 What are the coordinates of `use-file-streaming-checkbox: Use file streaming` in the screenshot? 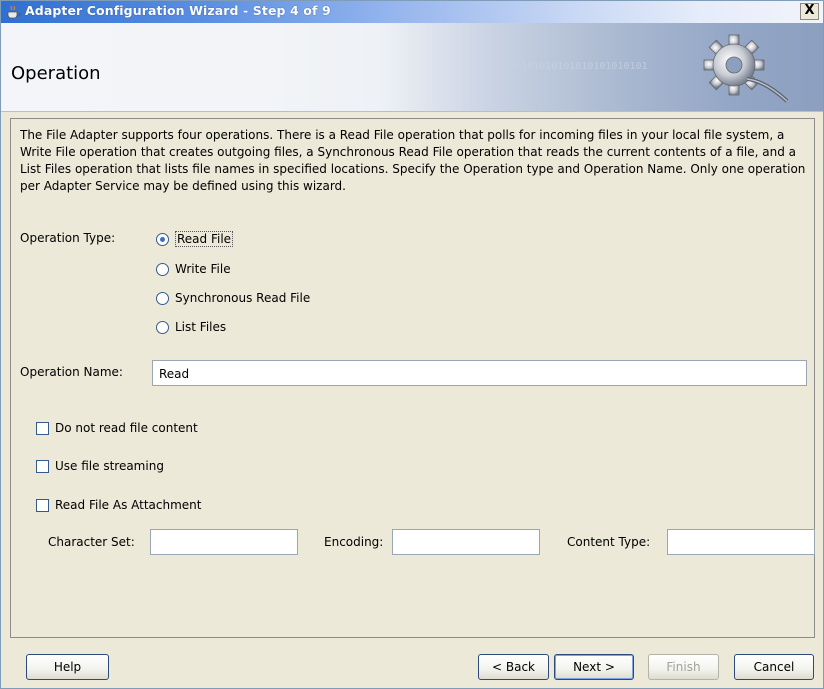 It's located at (100, 466).